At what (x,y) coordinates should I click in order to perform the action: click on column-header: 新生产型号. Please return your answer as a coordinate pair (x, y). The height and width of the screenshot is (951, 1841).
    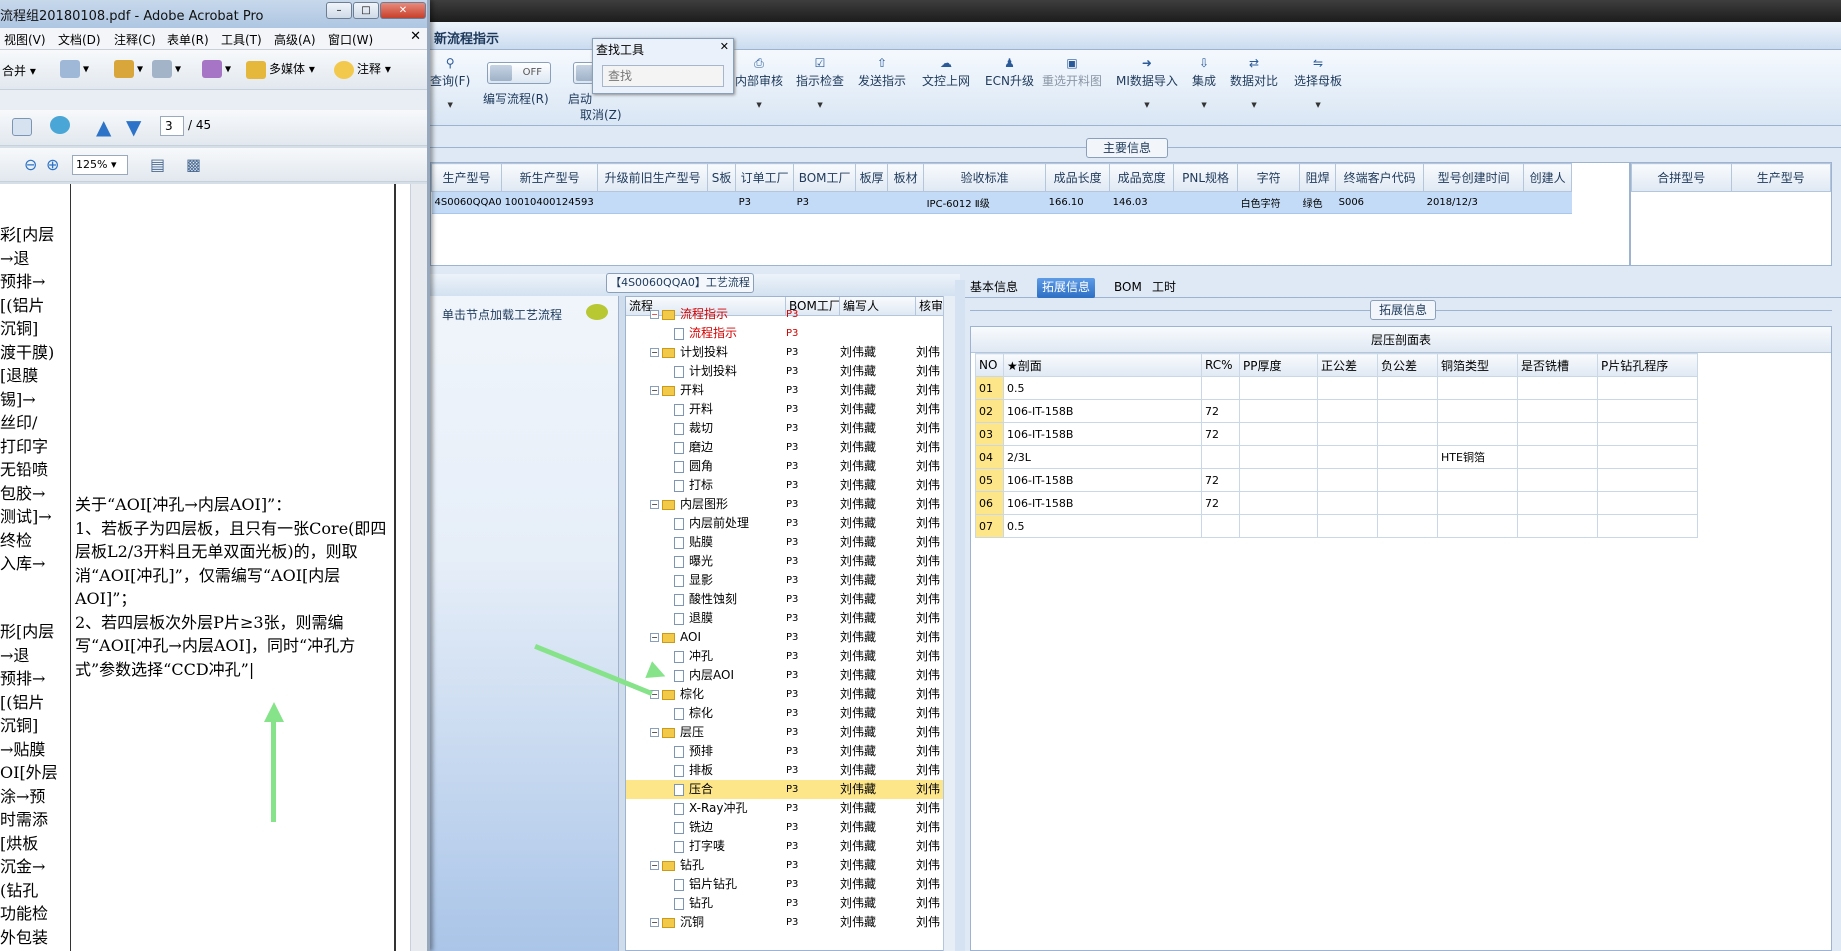
    Looking at the image, I should click on (550, 177).